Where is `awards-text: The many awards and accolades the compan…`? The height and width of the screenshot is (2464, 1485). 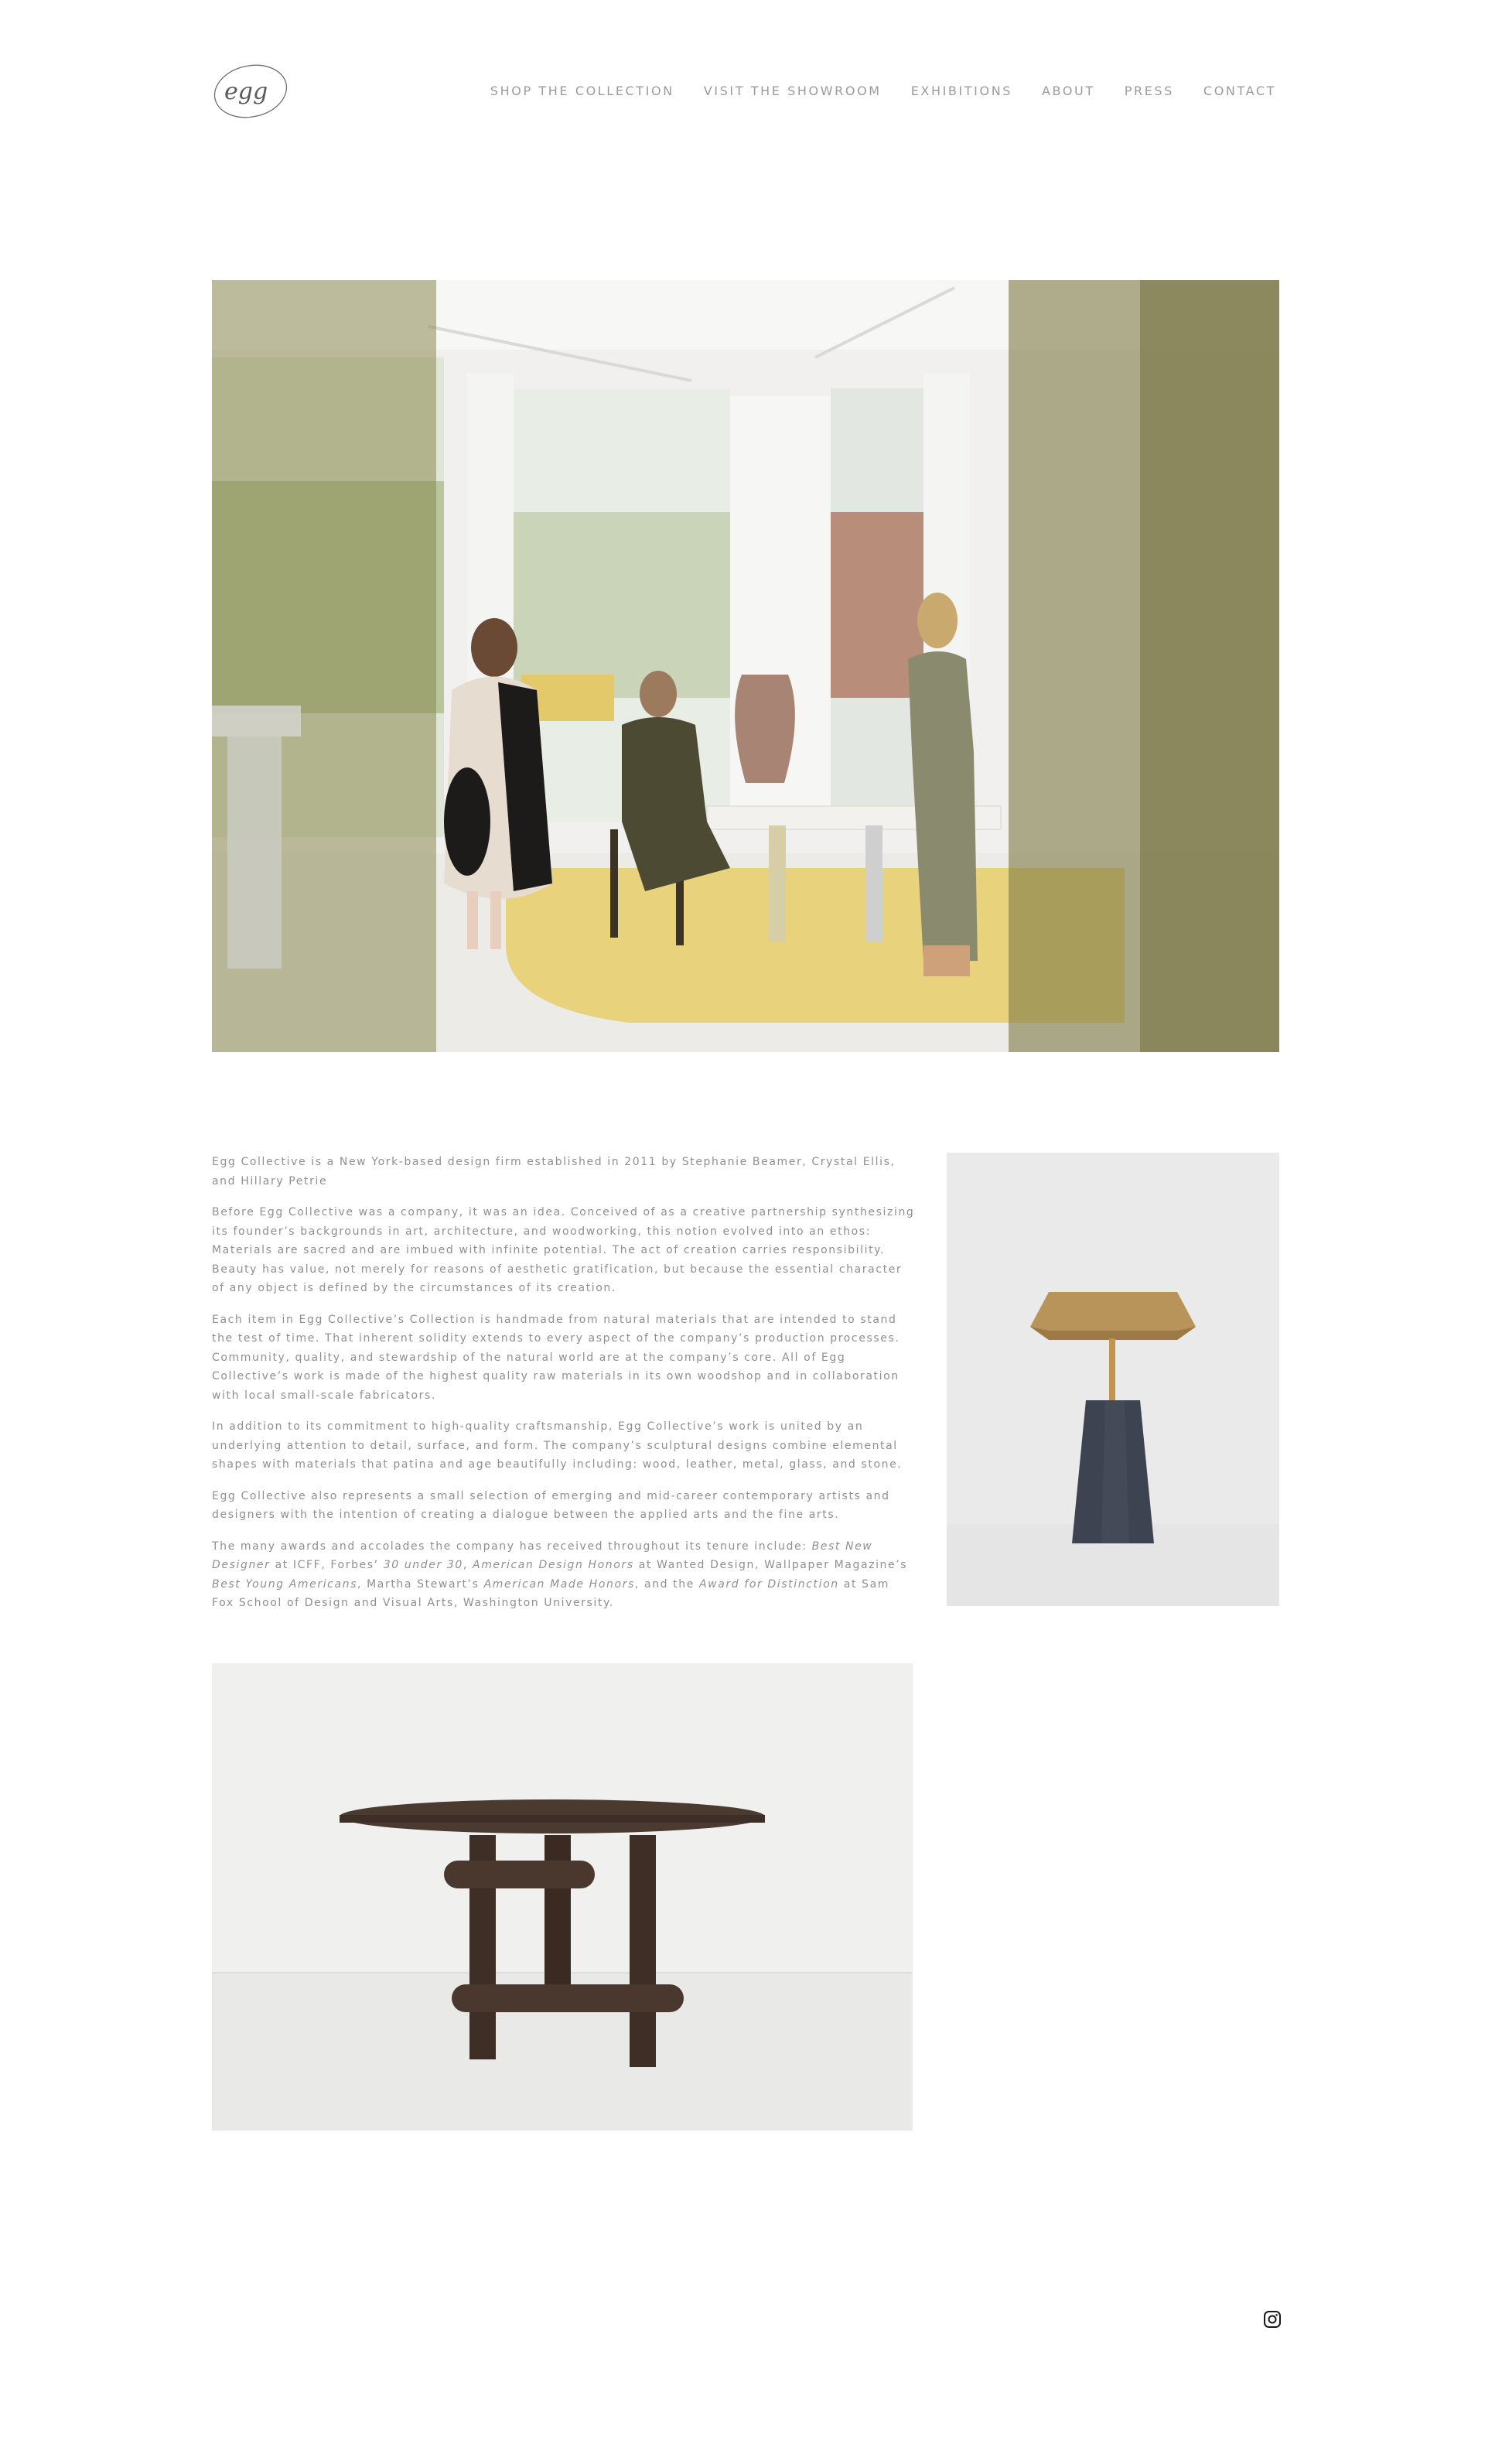
awards-text: The many awards and accolades the compan… is located at coordinates (512, 1547).